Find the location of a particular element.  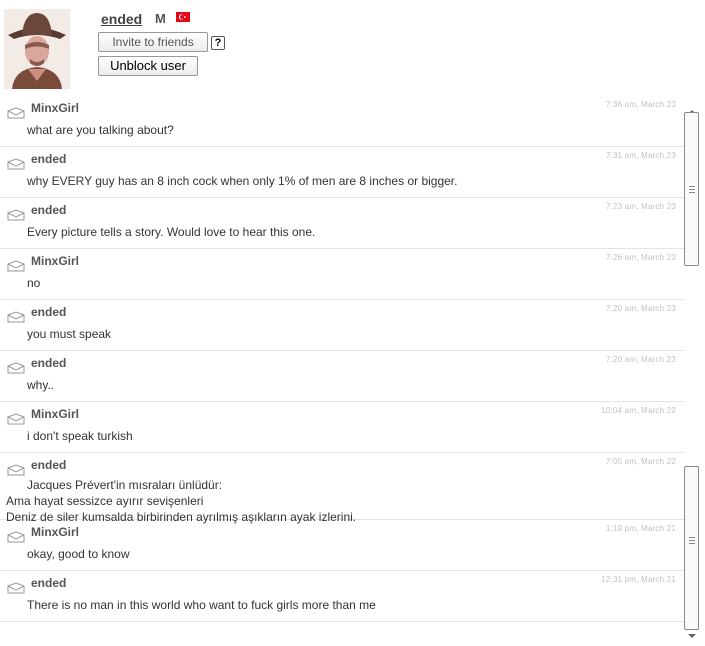

message-line: why.. is located at coordinates (41, 385).